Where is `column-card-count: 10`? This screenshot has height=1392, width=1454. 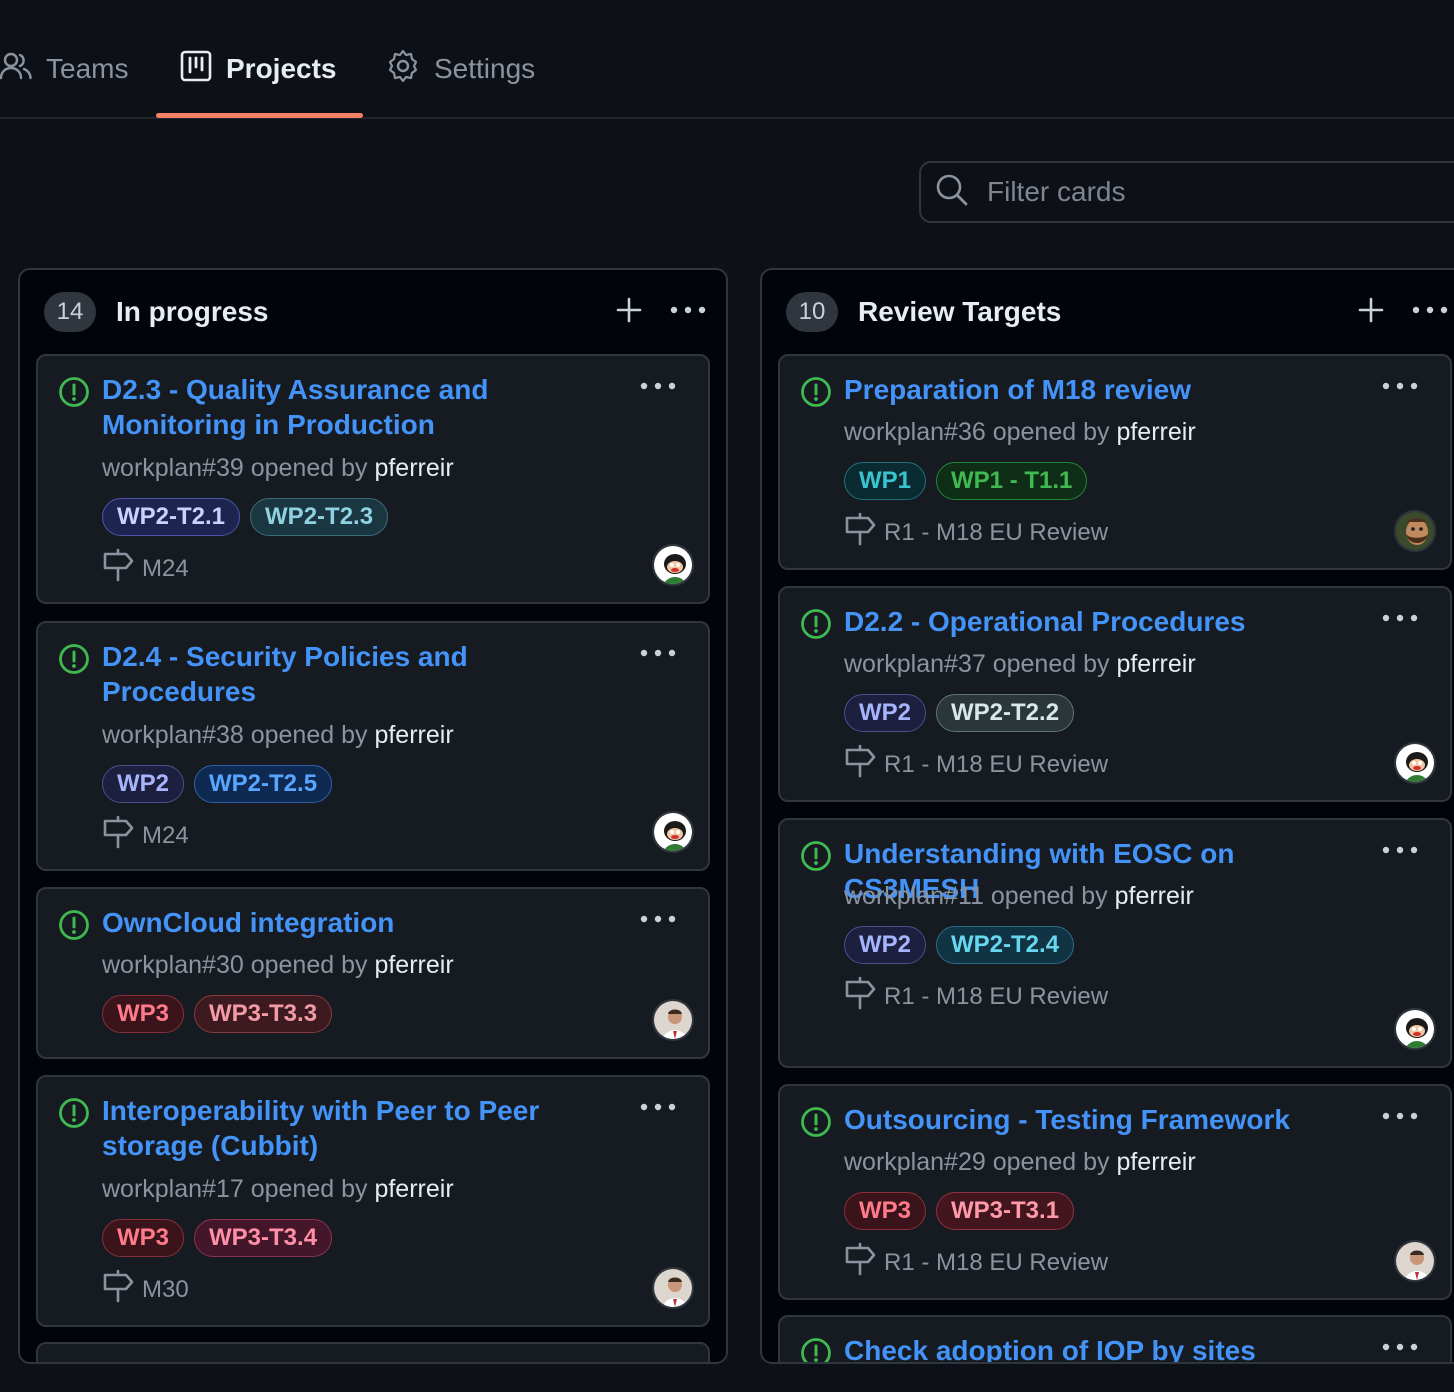 column-card-count: 10 is located at coordinates (812, 312).